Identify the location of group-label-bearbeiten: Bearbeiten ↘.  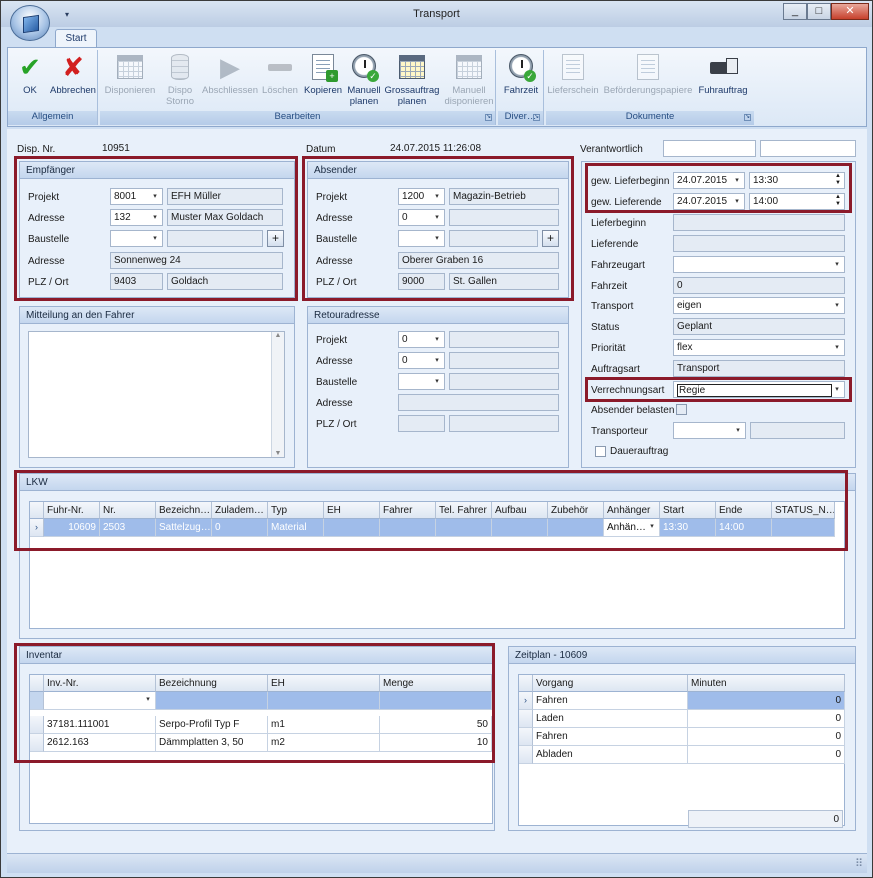
(297, 118).